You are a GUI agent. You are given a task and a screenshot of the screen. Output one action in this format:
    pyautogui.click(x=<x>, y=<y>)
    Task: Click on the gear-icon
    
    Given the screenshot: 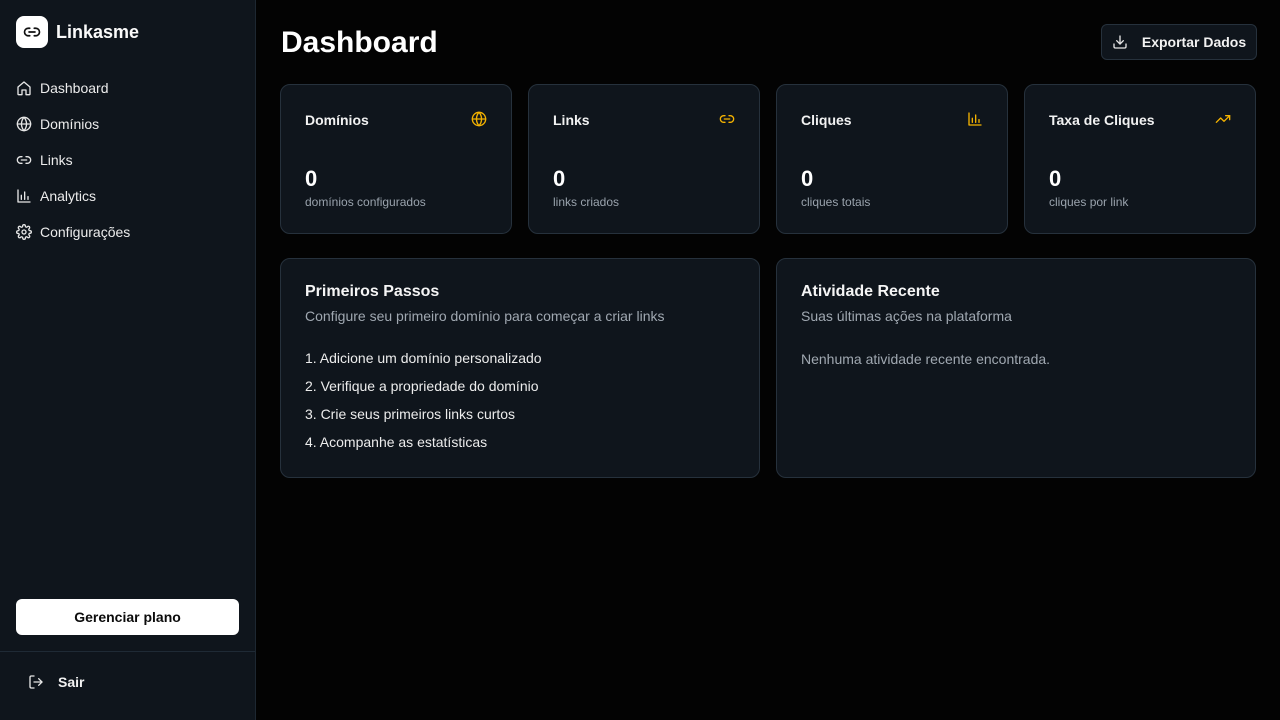 What is the action you would take?
    pyautogui.click(x=28, y=232)
    